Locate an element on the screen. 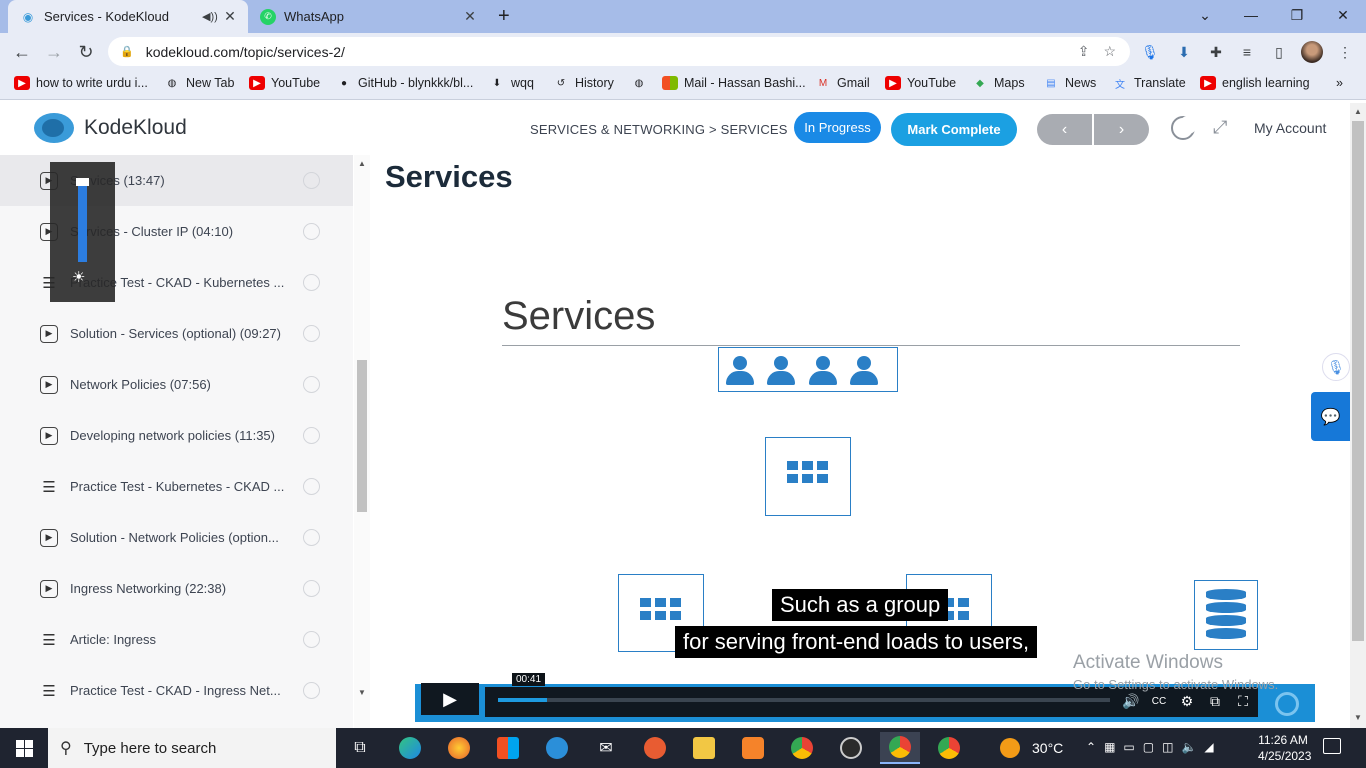  bookmark-item: 文 Translate is located at coordinates (1149, 83).